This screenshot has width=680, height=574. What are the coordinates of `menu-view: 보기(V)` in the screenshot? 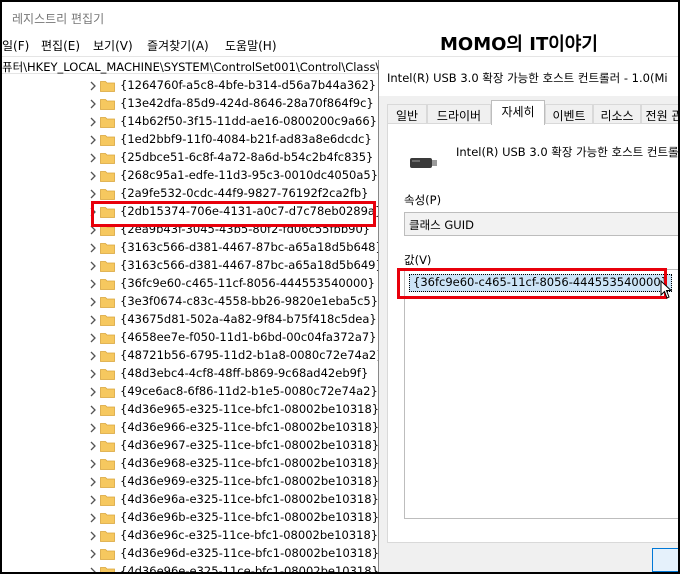 It's located at (113, 45).